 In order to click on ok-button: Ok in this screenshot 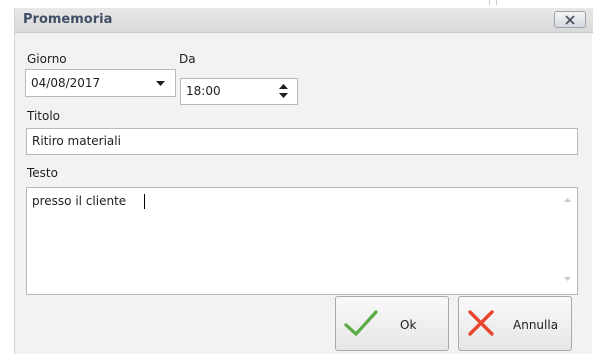, I will do `click(392, 323)`.